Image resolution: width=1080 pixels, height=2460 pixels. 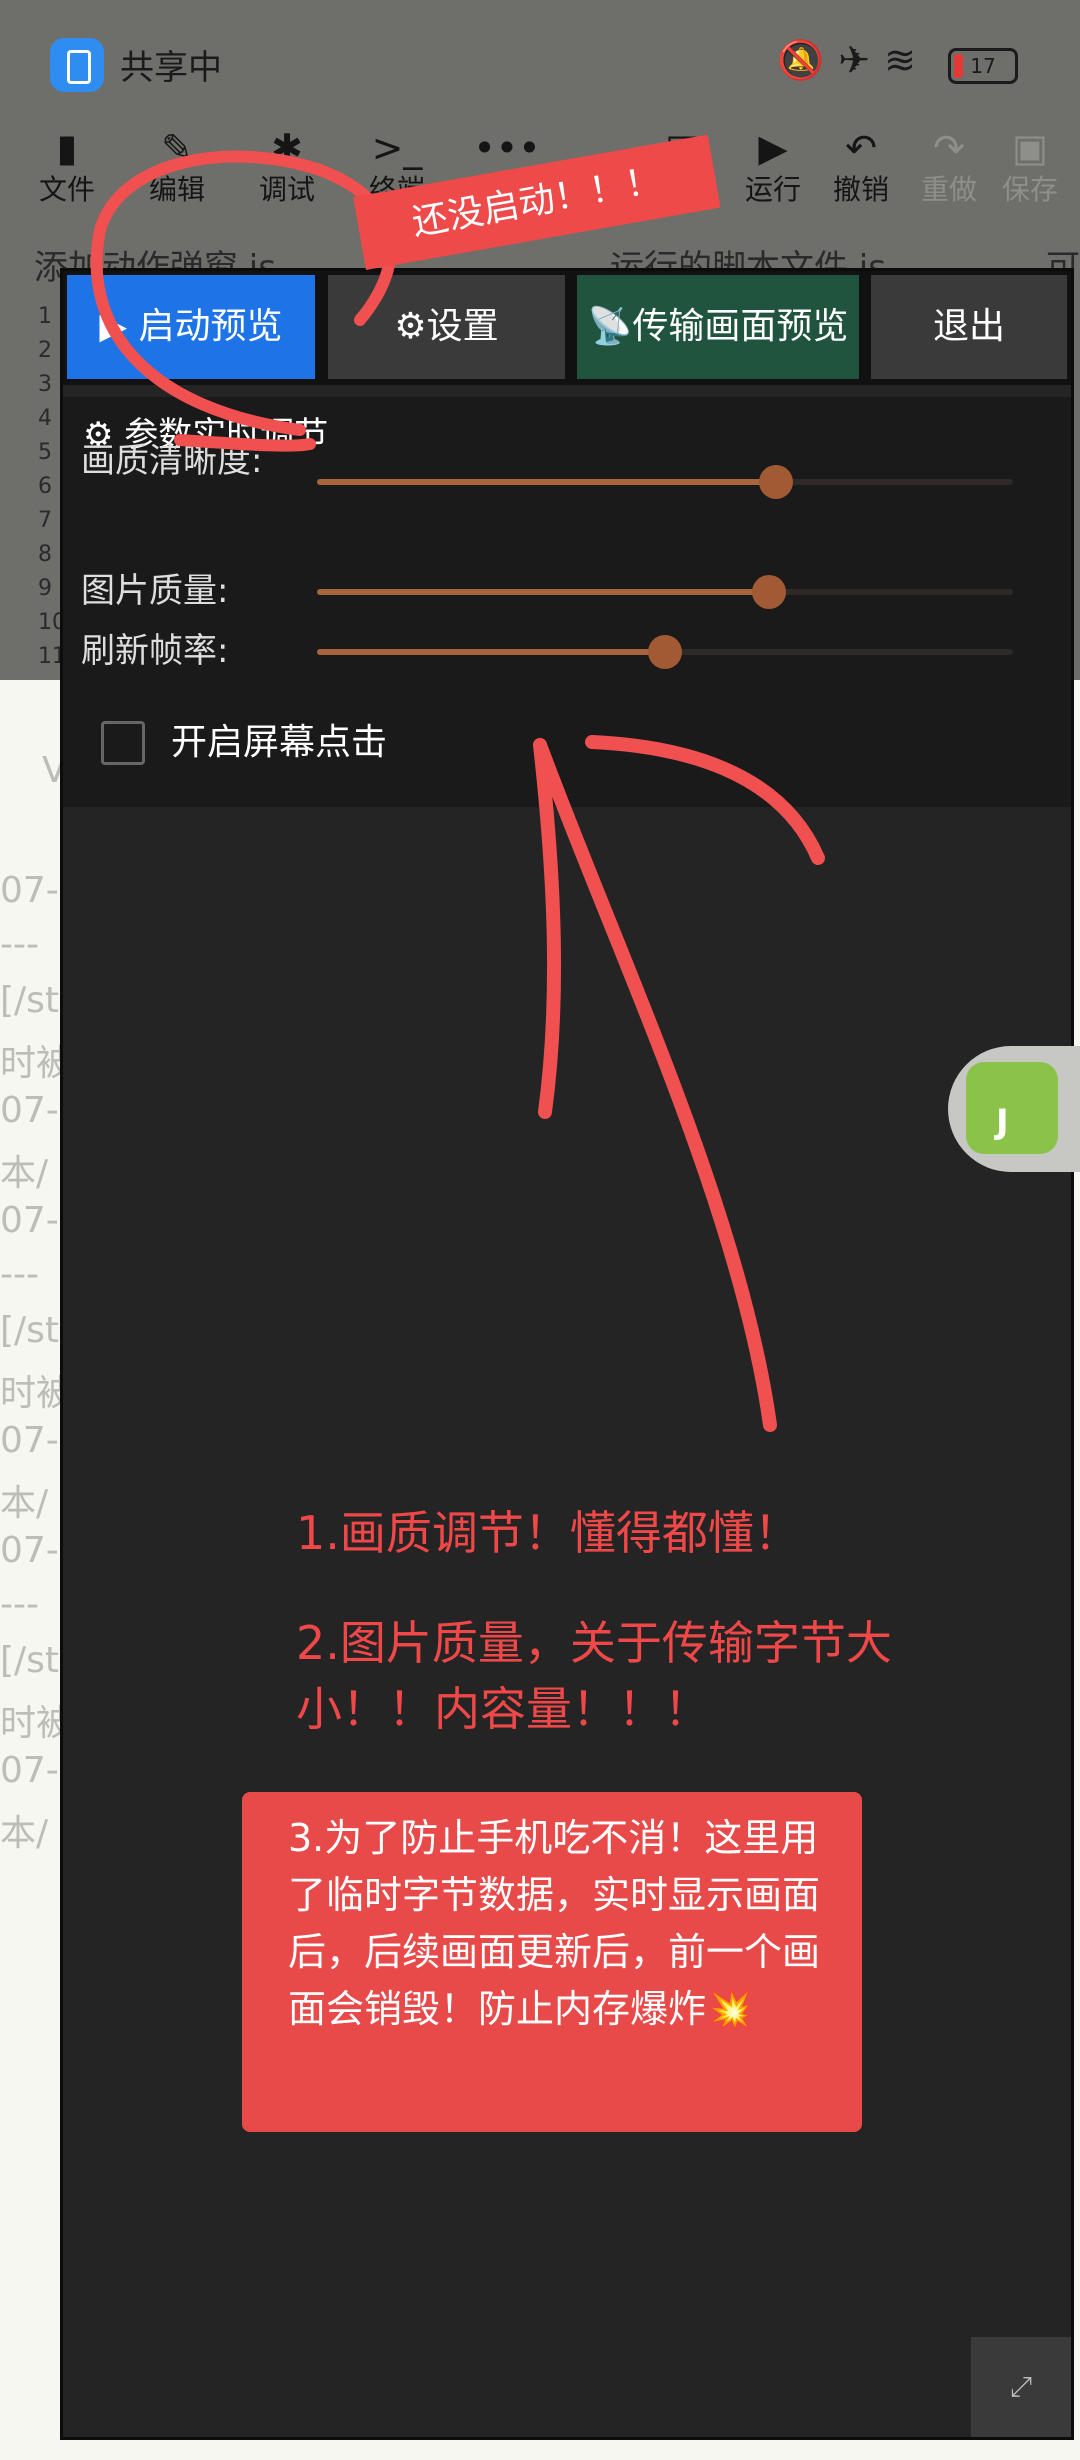 I want to click on status-bar: 共享中 🔕✈≋ 17, so click(x=540, y=60).